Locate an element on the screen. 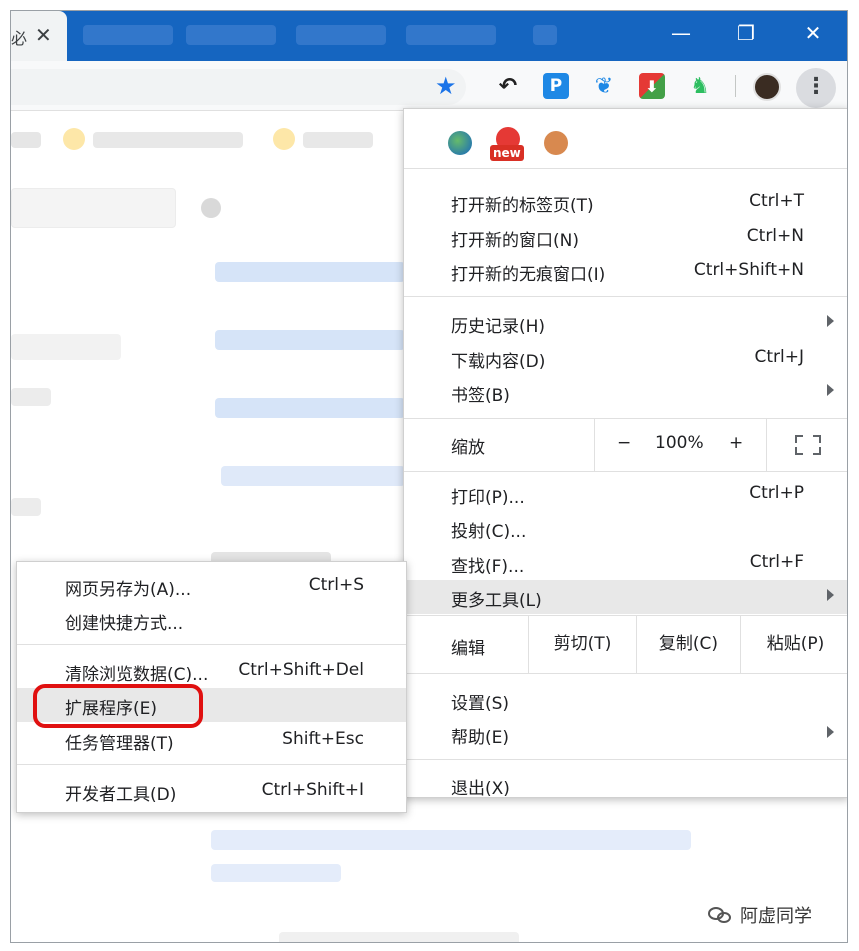 This screenshot has height=951, width=859. red-highlight-ring is located at coordinates (118, 706).